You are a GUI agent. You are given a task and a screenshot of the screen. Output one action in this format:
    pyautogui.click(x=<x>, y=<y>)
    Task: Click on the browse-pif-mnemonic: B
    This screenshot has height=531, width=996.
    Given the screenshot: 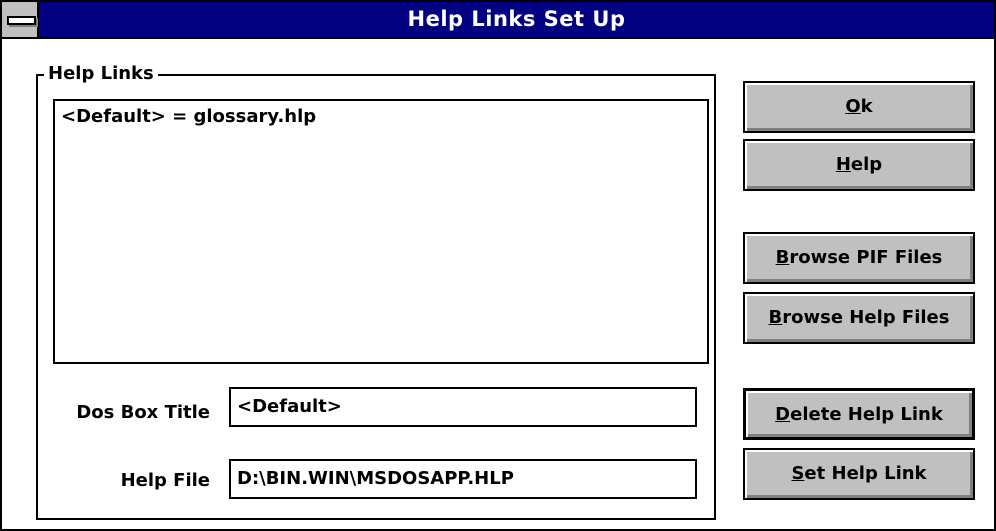 What is the action you would take?
    pyautogui.click(x=782, y=257)
    